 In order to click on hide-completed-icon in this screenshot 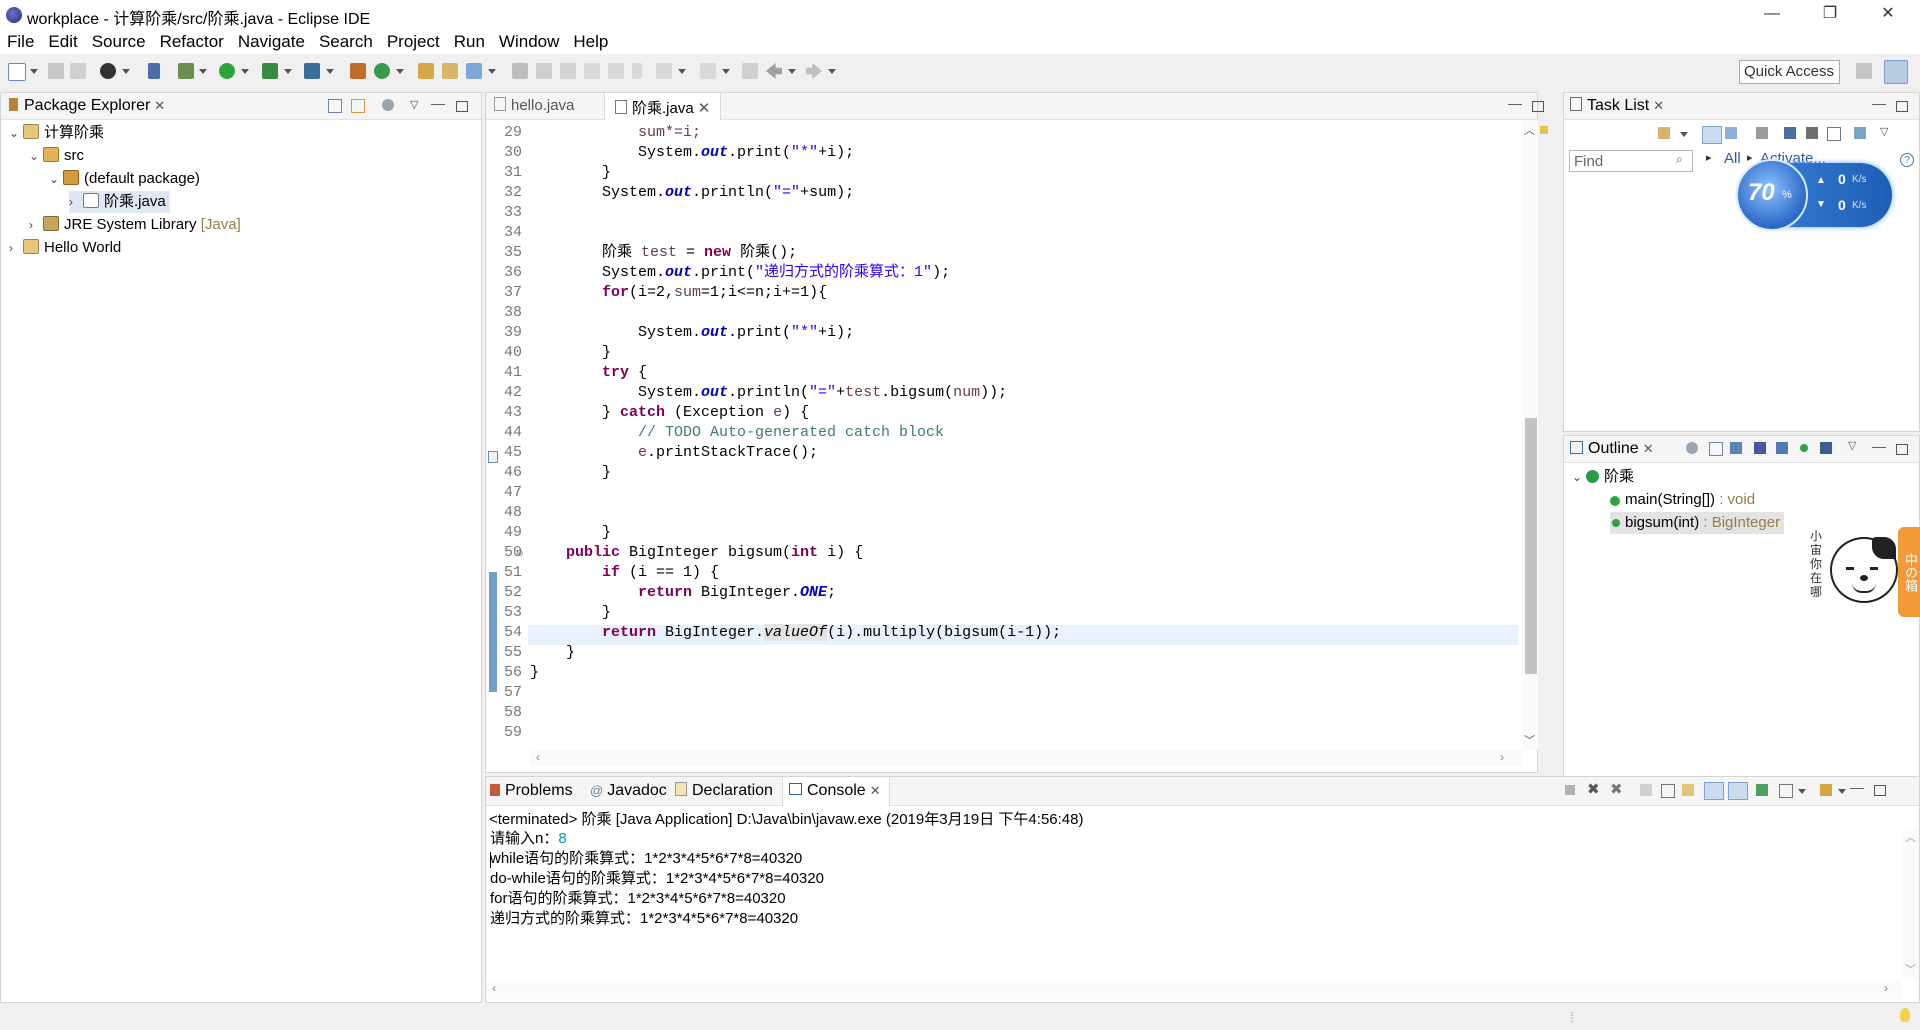, I will do `click(1790, 133)`.